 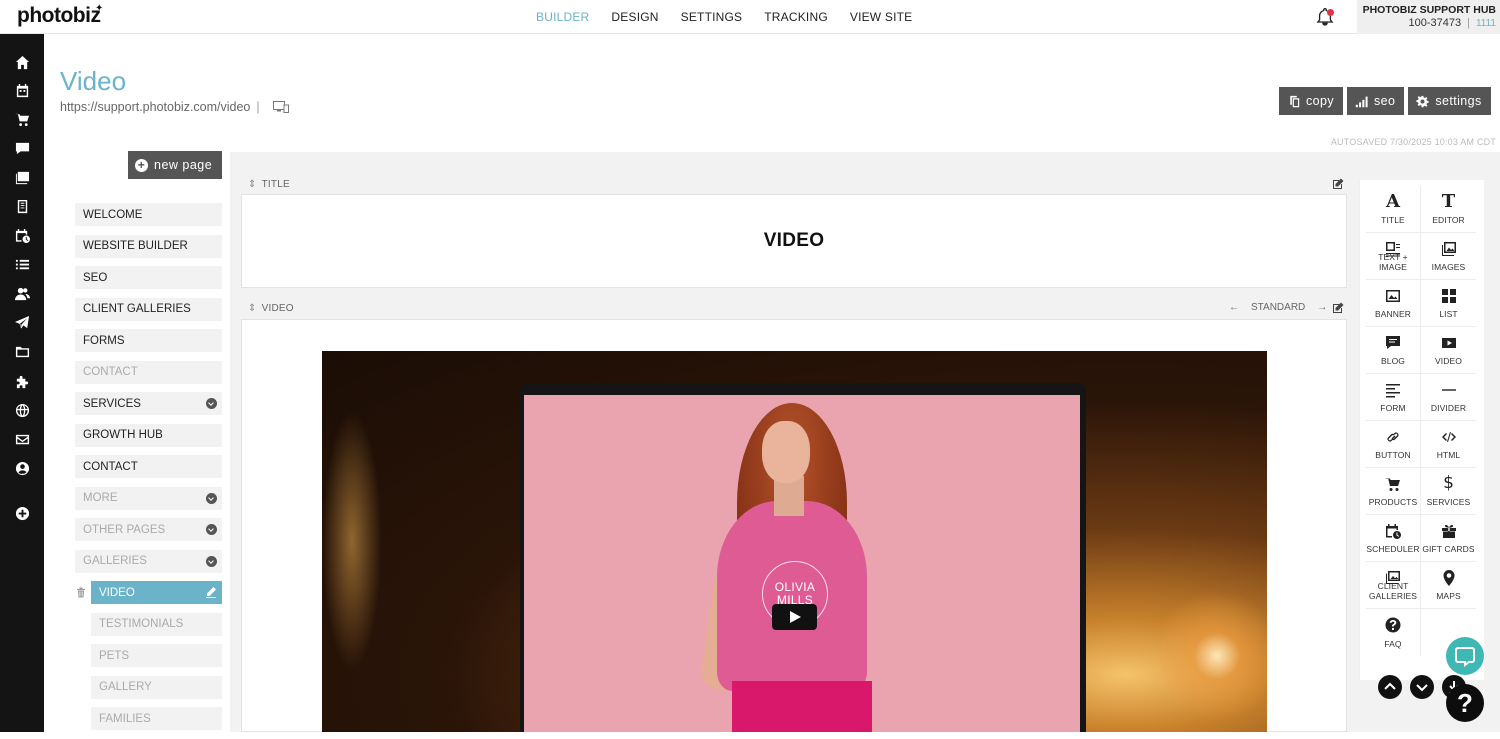 What do you see at coordinates (1465, 703) in the screenshot?
I see `help-button: ?` at bounding box center [1465, 703].